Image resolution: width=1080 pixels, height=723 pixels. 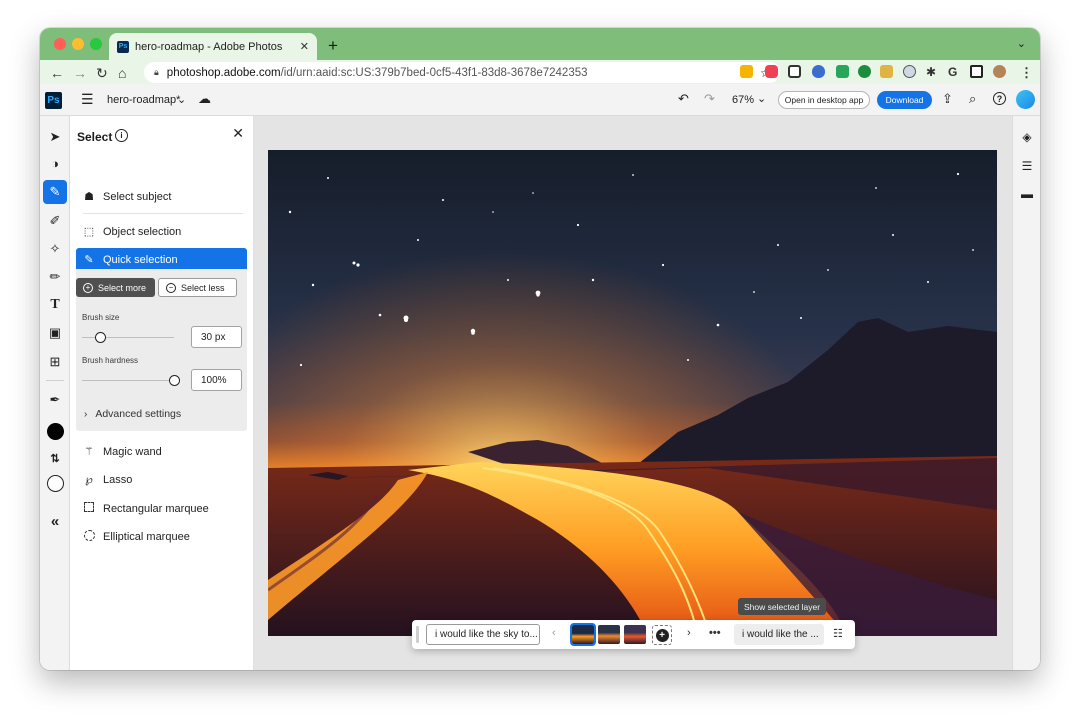 What do you see at coordinates (761, 98) in the screenshot?
I see `zoom-chevron-icon: ⌄` at bounding box center [761, 98].